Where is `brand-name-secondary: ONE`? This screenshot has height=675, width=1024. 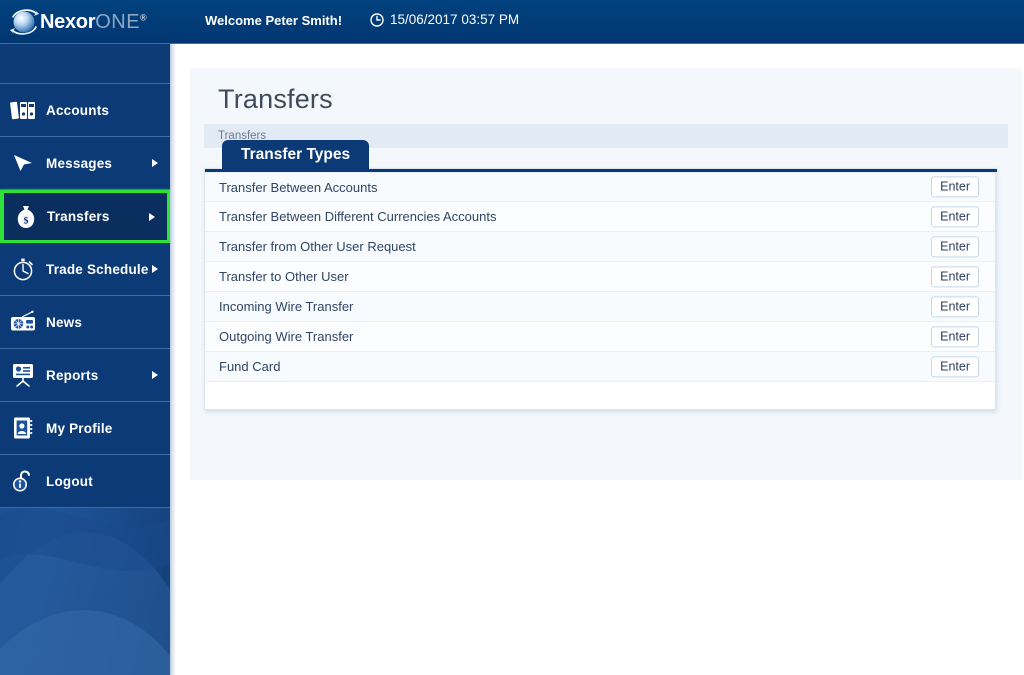 brand-name-secondary: ONE is located at coordinates (118, 22).